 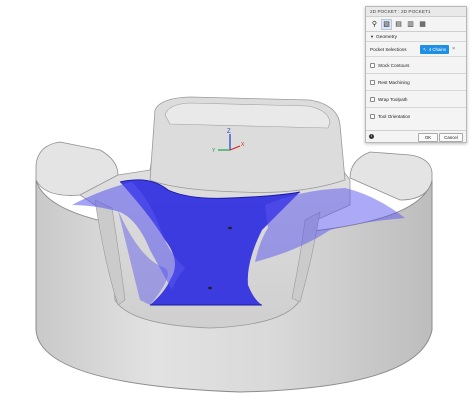 I want to click on heights-icon: ▤, so click(x=398, y=24).